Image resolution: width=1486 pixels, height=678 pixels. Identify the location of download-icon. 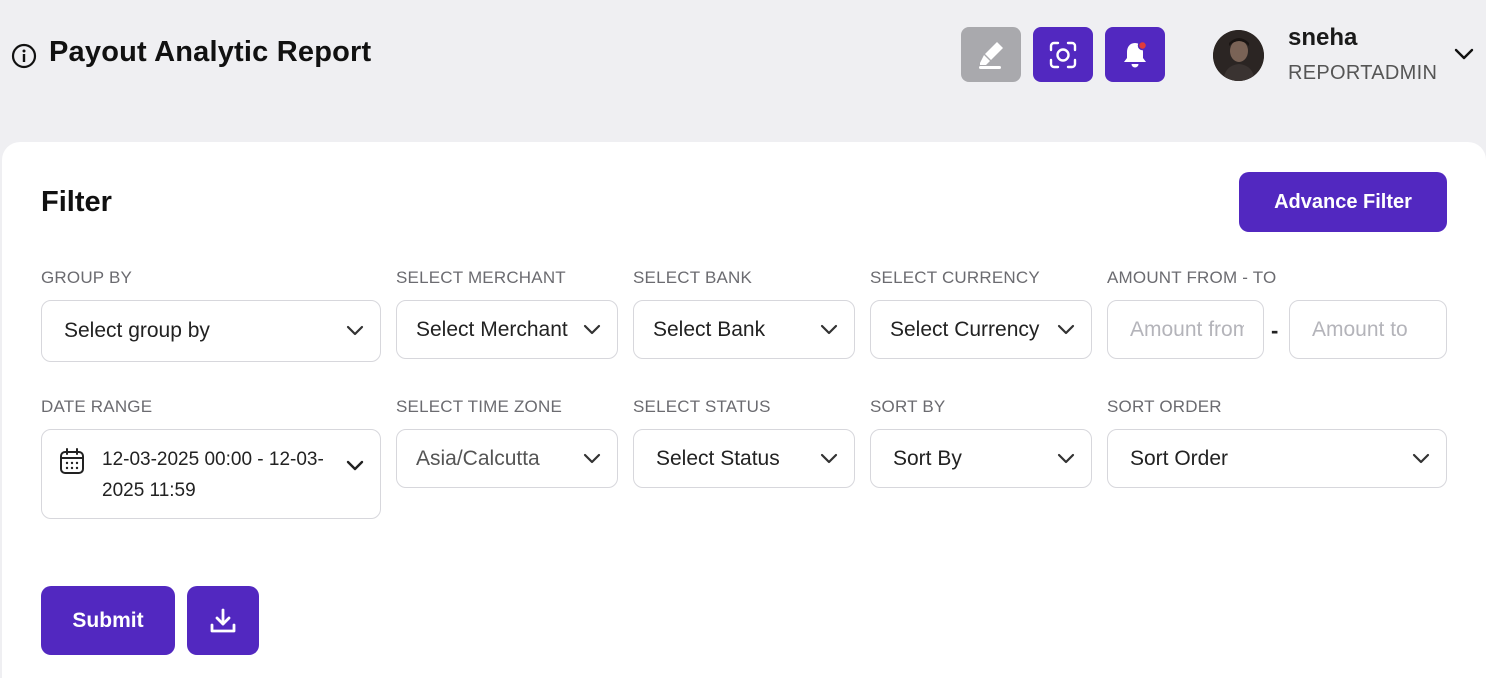
(223, 620).